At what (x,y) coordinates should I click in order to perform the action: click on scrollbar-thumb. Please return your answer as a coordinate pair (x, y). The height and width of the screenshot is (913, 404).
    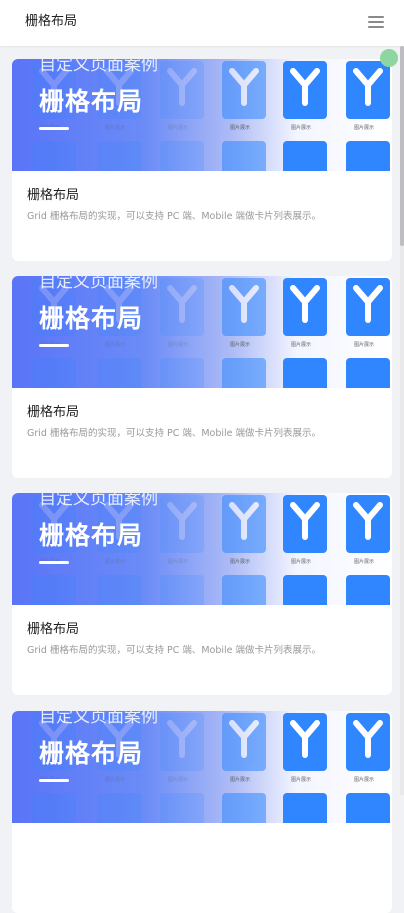
    Looking at the image, I should click on (402, 146).